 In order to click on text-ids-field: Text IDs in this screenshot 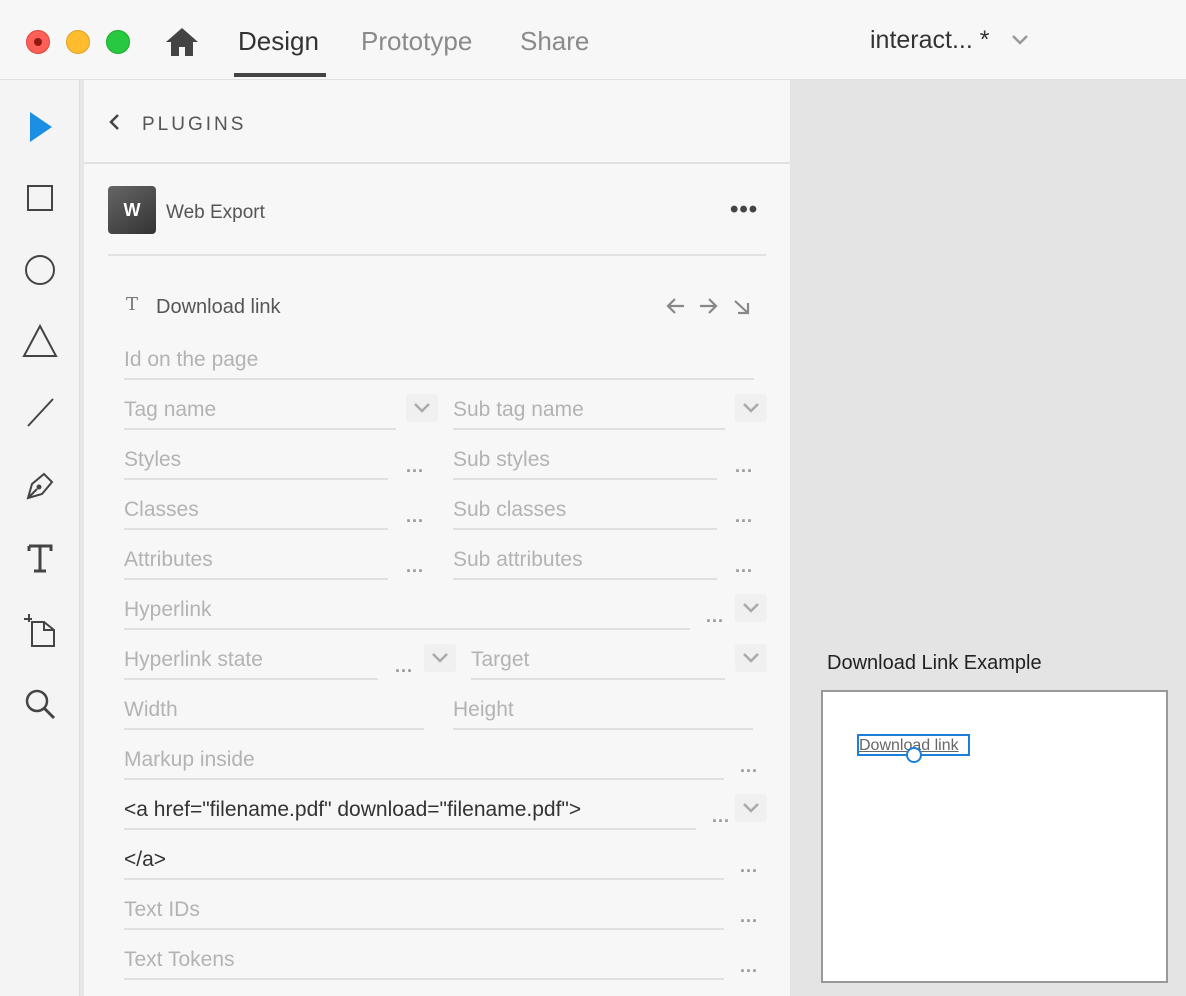, I will do `click(424, 910)`.